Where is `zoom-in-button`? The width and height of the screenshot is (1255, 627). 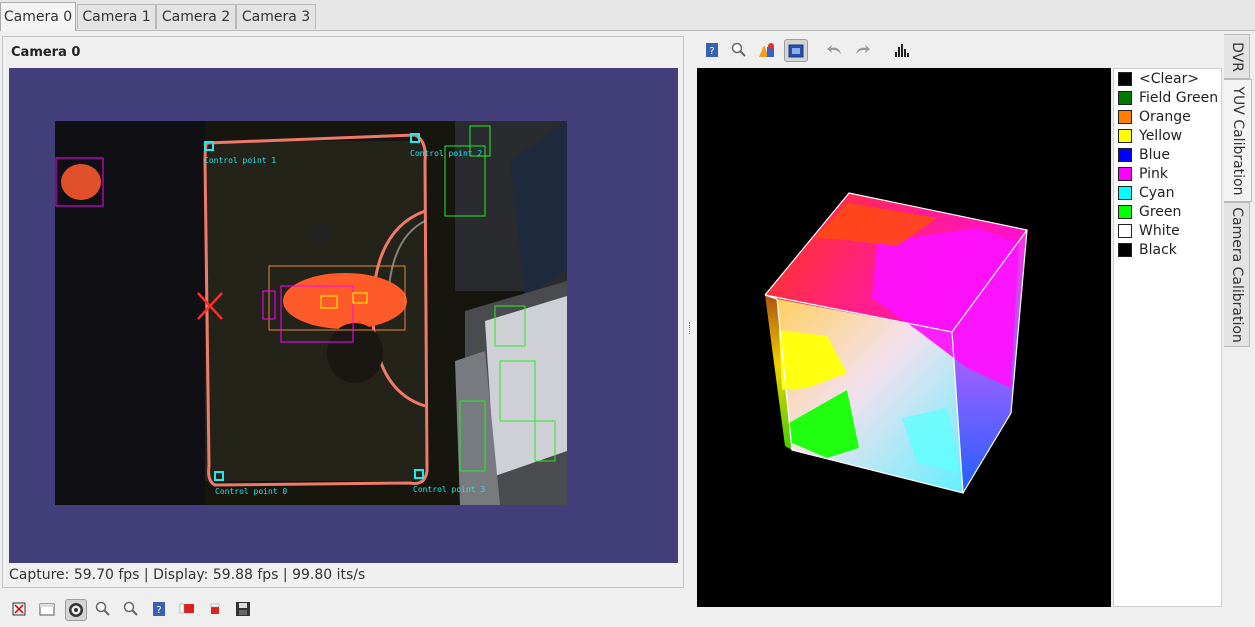 zoom-in-button is located at coordinates (103, 609).